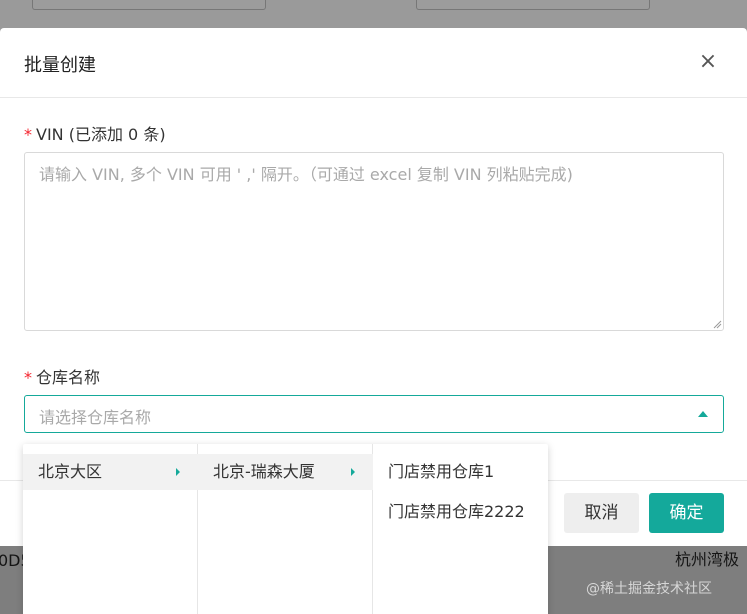 This screenshot has height=614, width=747. Describe the element at coordinates (460, 512) in the screenshot. I see `cascader-option-warehouse: 门店禁用仓库2222` at that location.